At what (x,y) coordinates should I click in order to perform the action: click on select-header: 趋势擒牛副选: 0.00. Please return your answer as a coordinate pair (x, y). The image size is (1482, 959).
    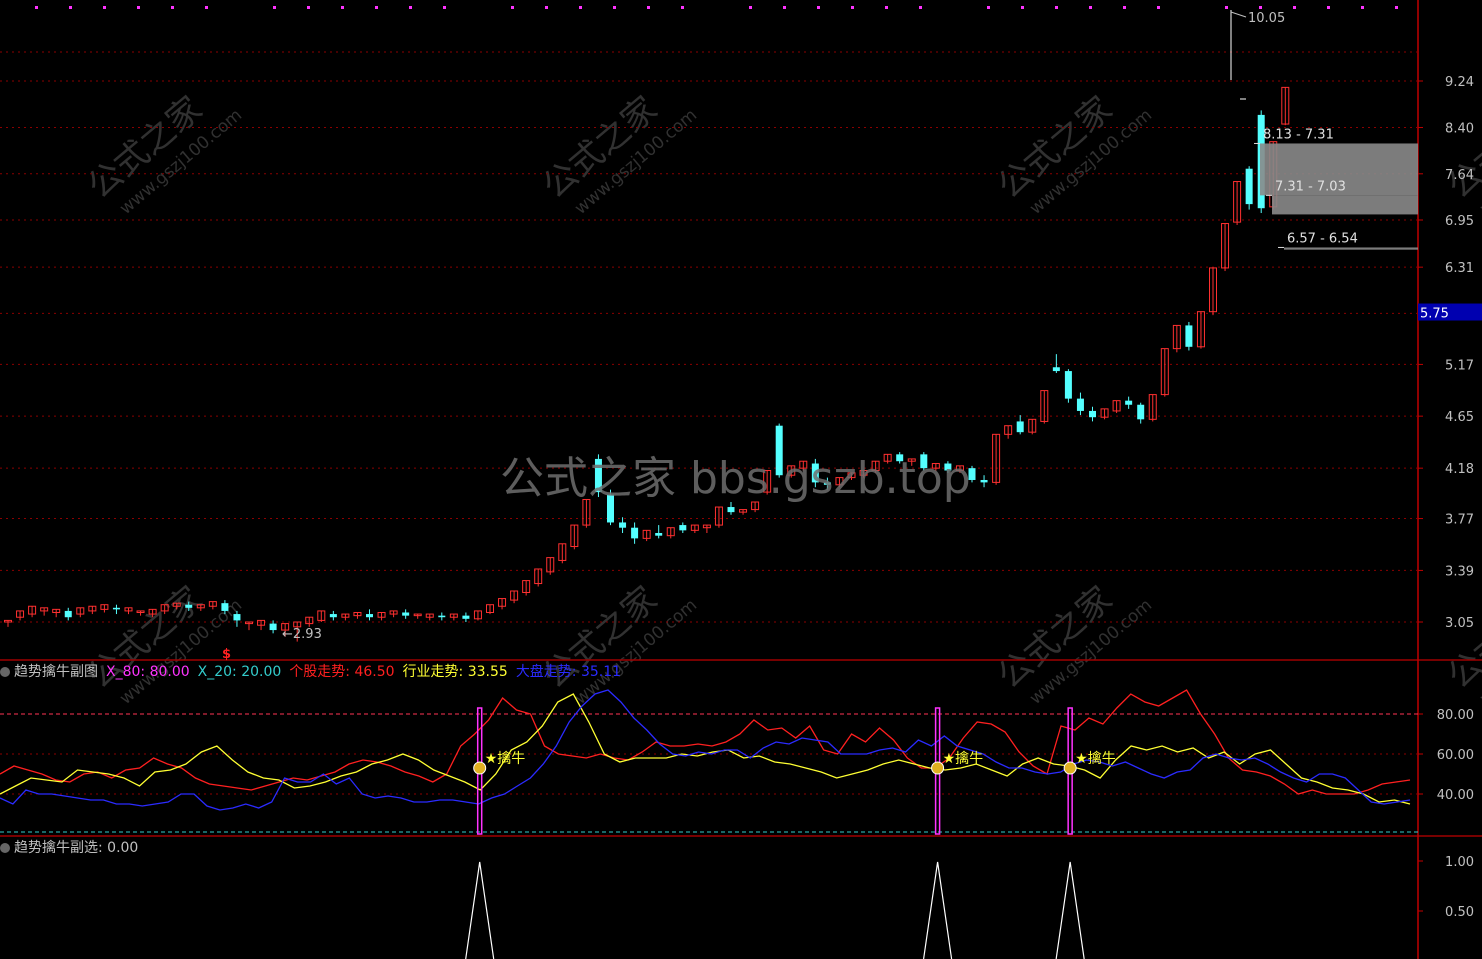
    Looking at the image, I should click on (73, 847).